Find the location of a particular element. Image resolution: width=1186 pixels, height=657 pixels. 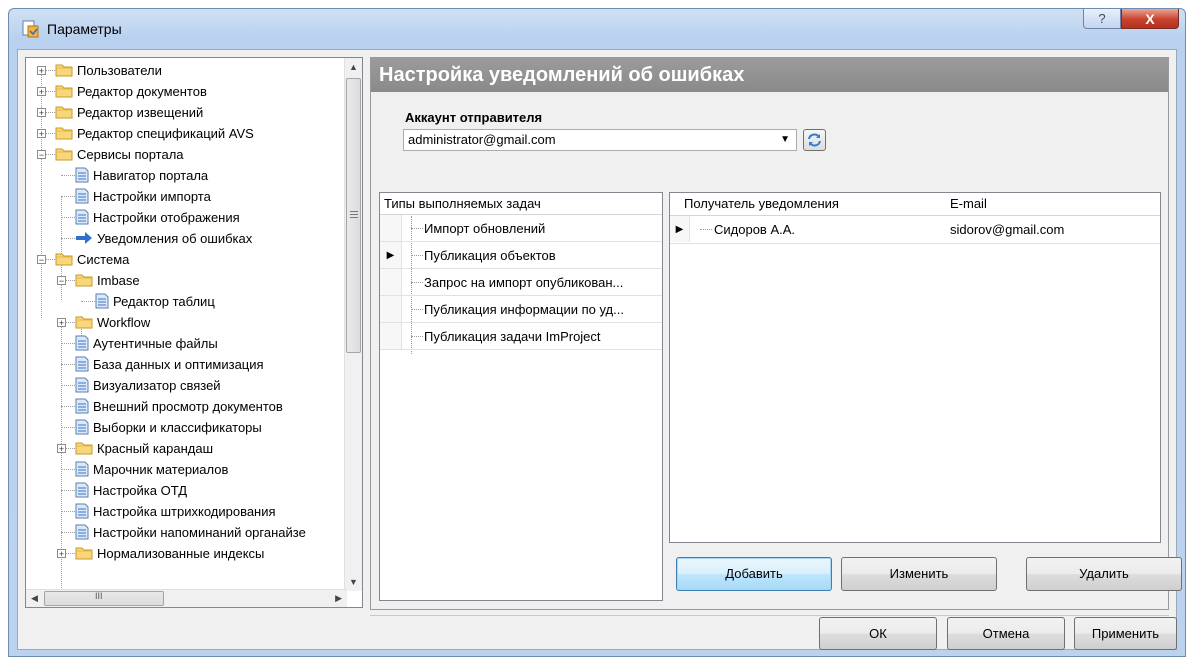

tree-item-label: Пользователи is located at coordinates (119, 70).